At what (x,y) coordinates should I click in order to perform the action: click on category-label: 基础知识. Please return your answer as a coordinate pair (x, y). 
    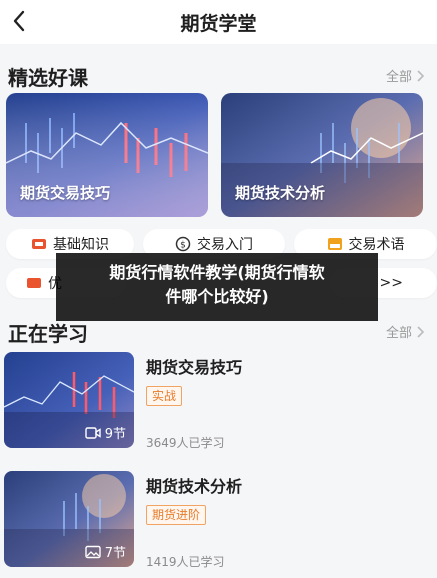
    Looking at the image, I should click on (81, 245).